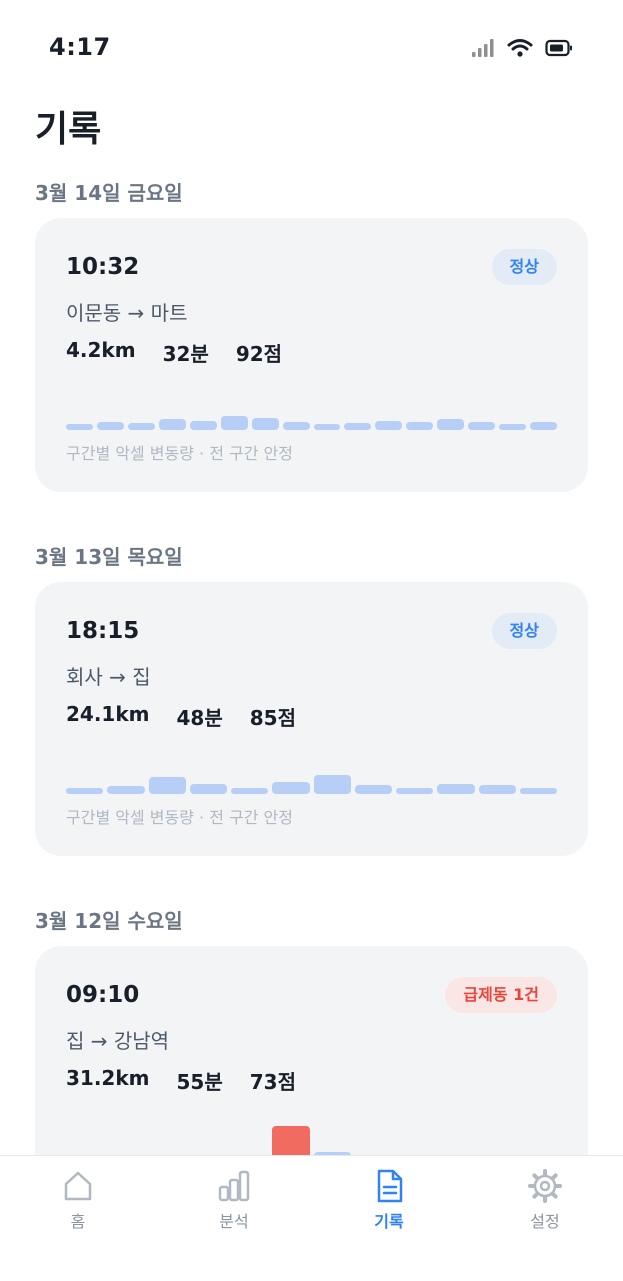 This screenshot has height=1281, width=623. What do you see at coordinates (68, 129) in the screenshot?
I see `page-title: 기록` at bounding box center [68, 129].